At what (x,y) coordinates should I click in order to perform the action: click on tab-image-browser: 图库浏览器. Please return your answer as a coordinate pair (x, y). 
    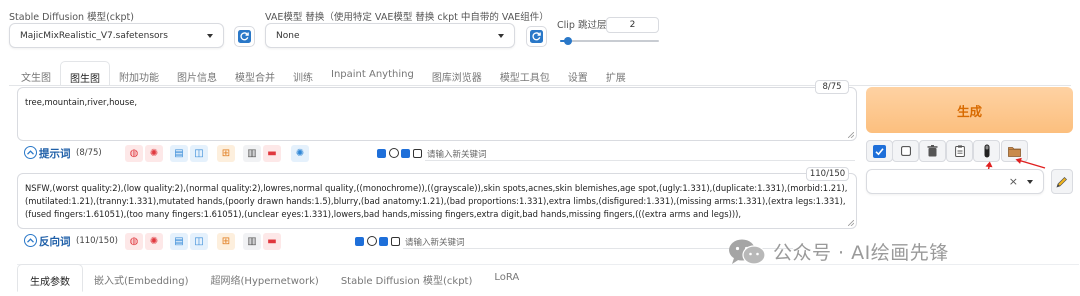
    Looking at the image, I should click on (457, 73).